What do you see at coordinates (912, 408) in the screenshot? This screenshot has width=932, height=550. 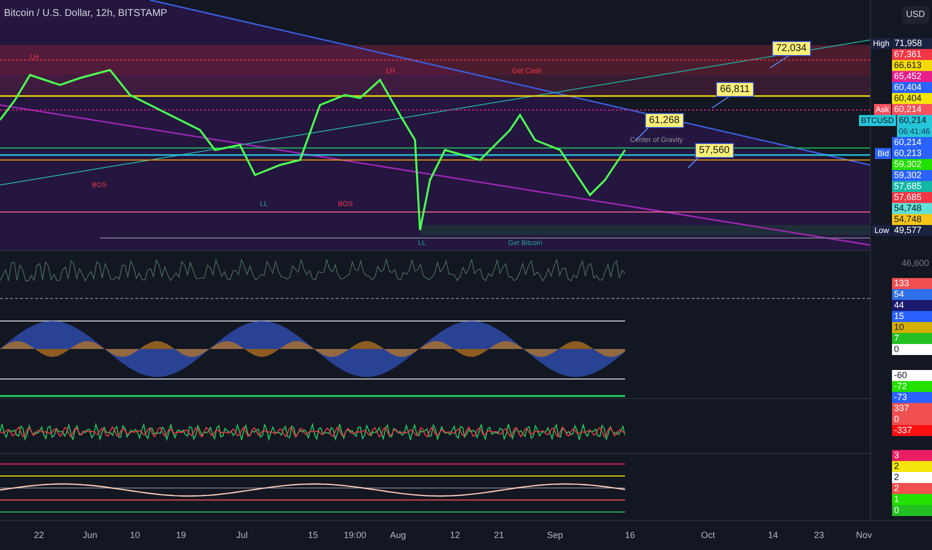 I see `axis-price-label: 337` at bounding box center [912, 408].